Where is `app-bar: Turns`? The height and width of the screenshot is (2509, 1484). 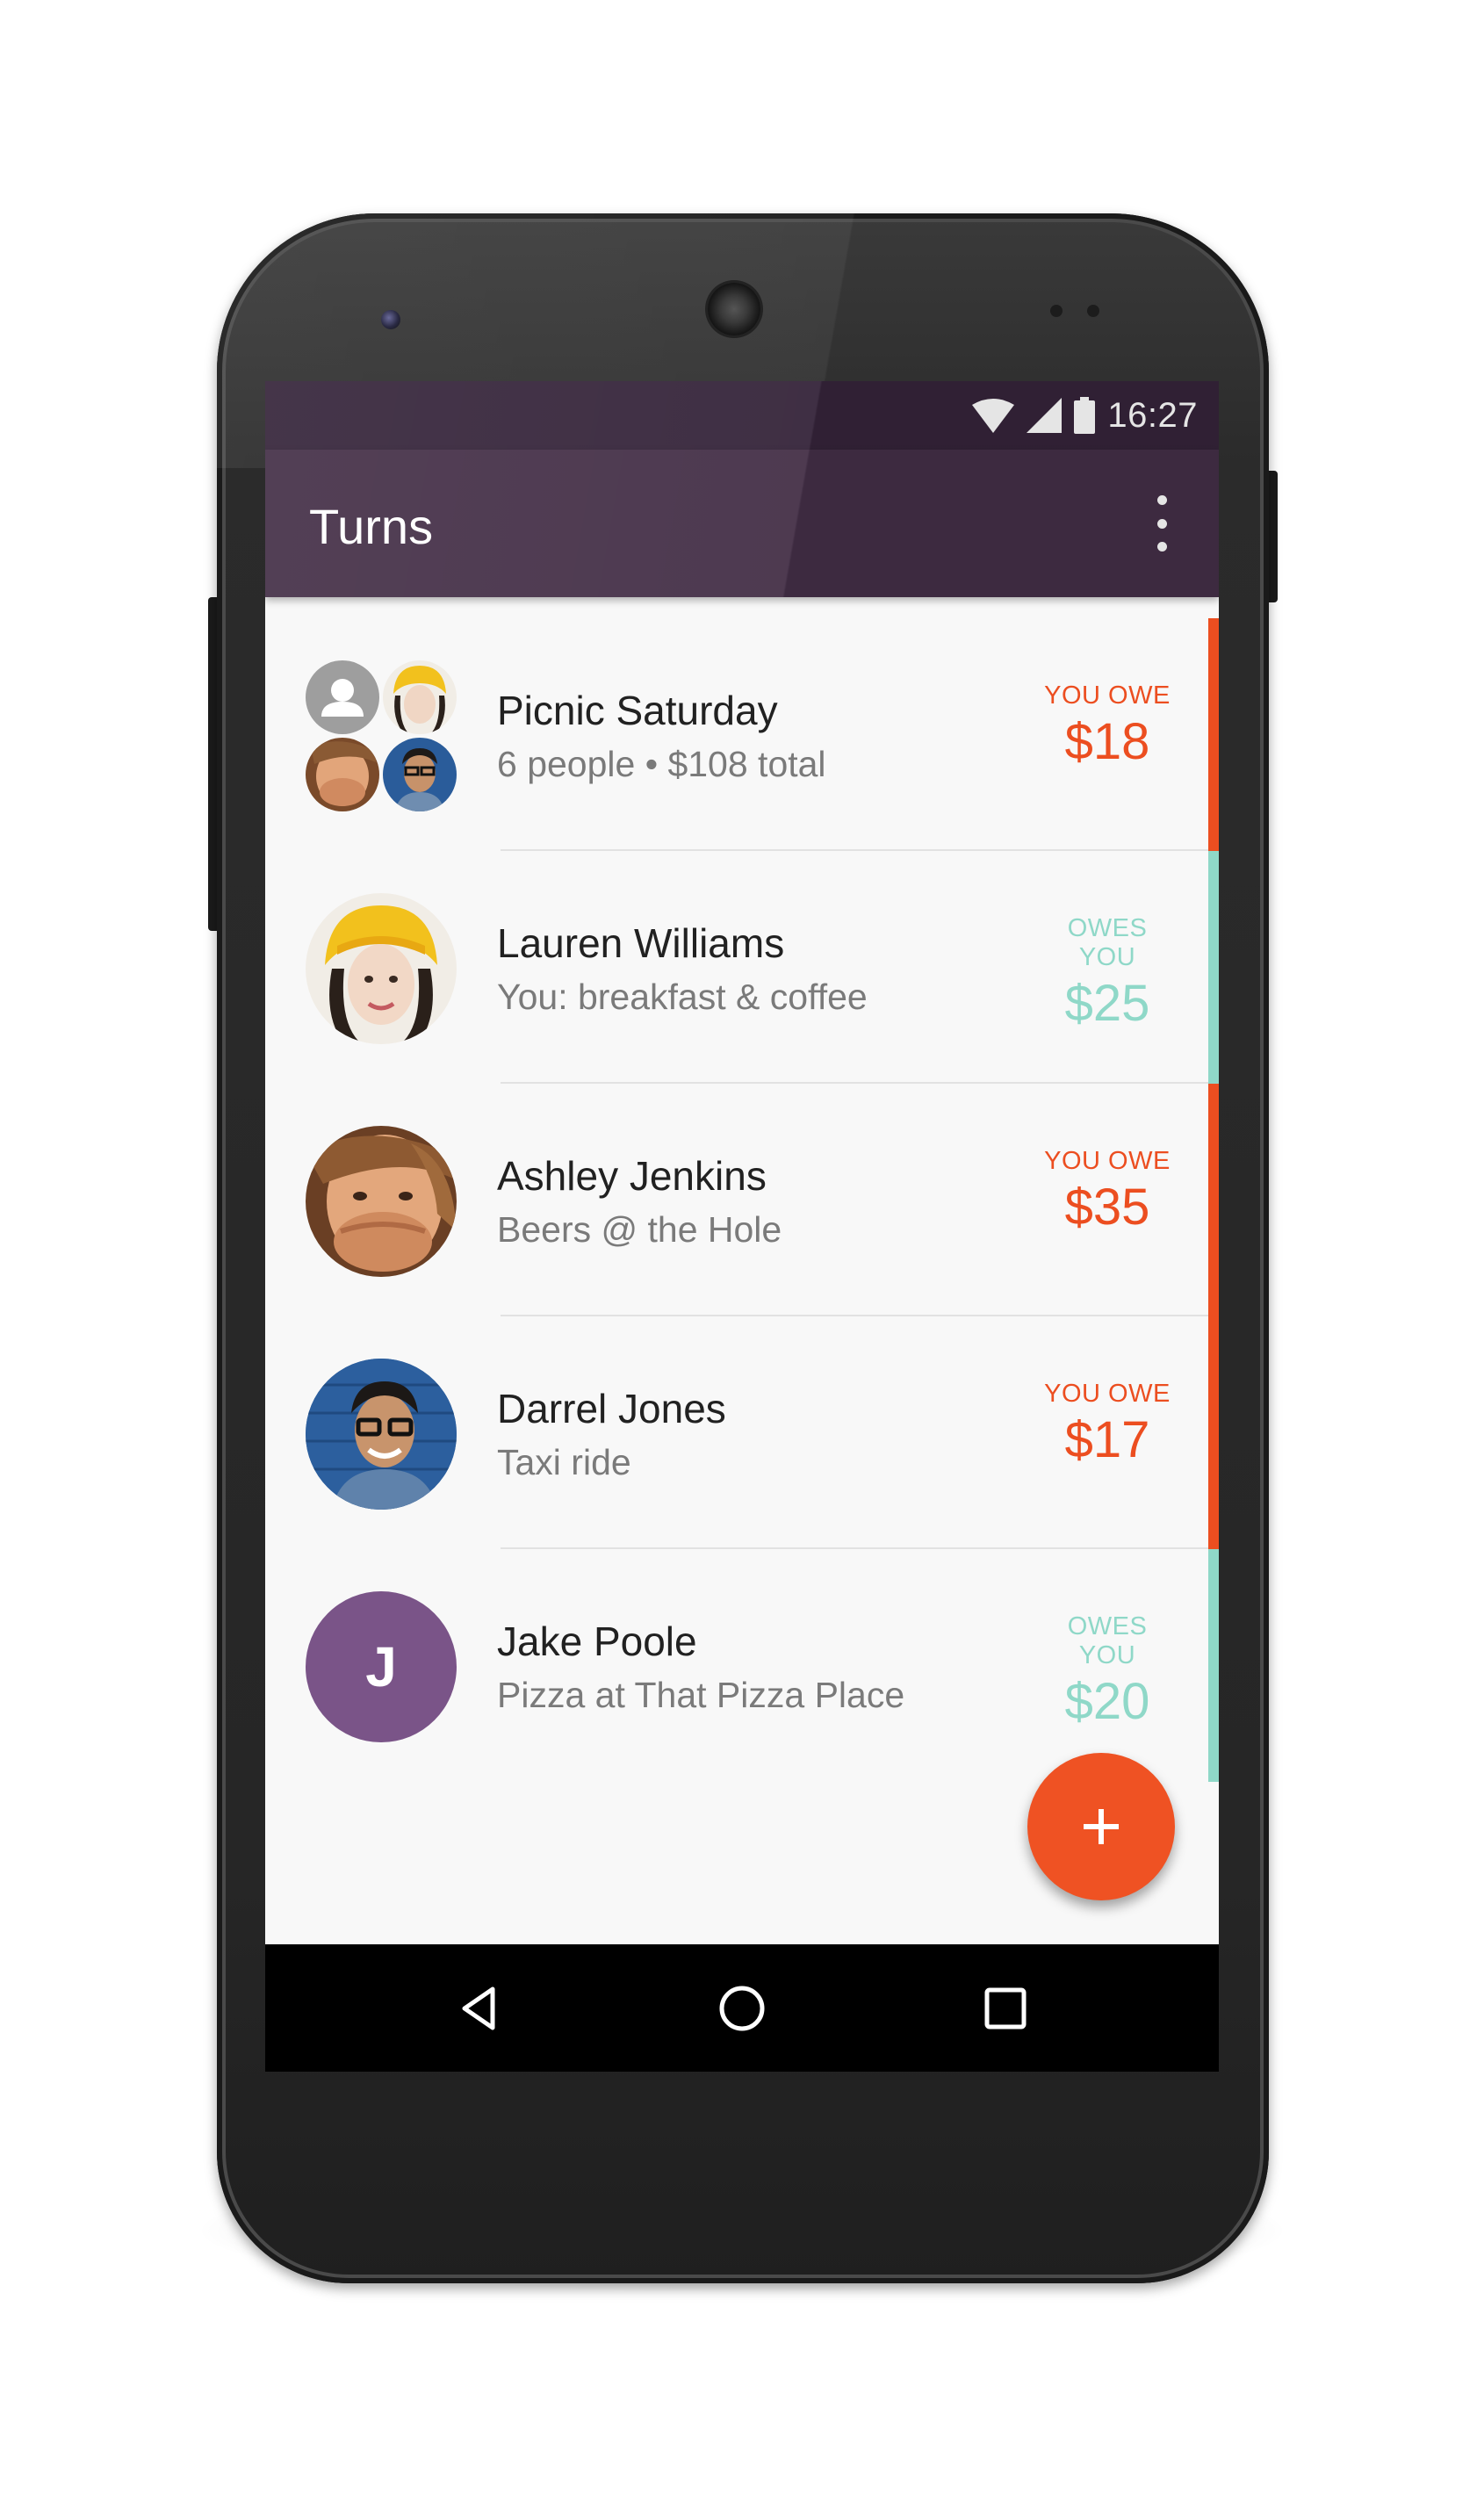
app-bar: Turns is located at coordinates (742, 523).